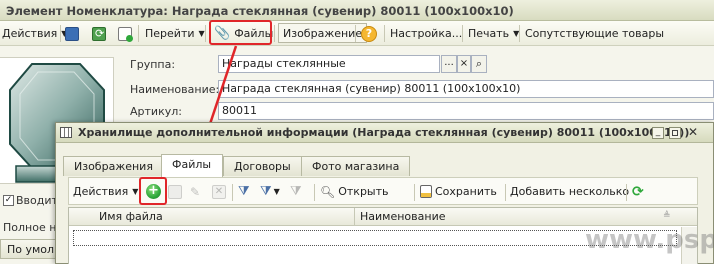  I want to click on delete-file-button: ✕, so click(219, 191).